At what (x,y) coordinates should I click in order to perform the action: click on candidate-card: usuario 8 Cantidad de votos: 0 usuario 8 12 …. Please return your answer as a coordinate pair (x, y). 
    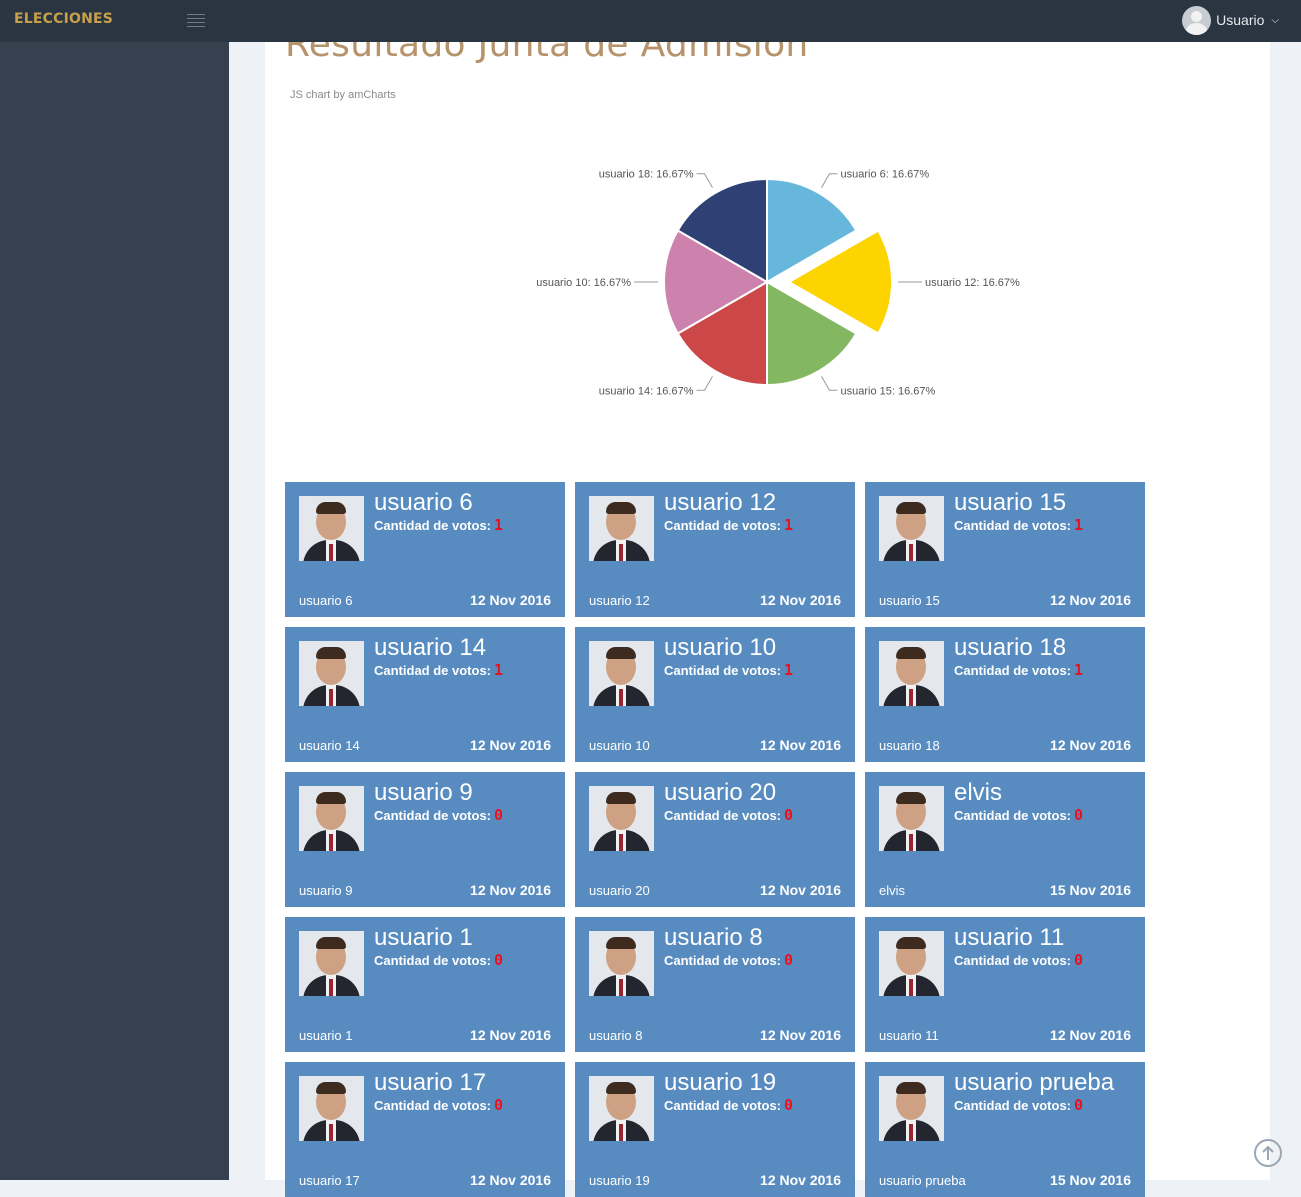
    Looking at the image, I should click on (715, 984).